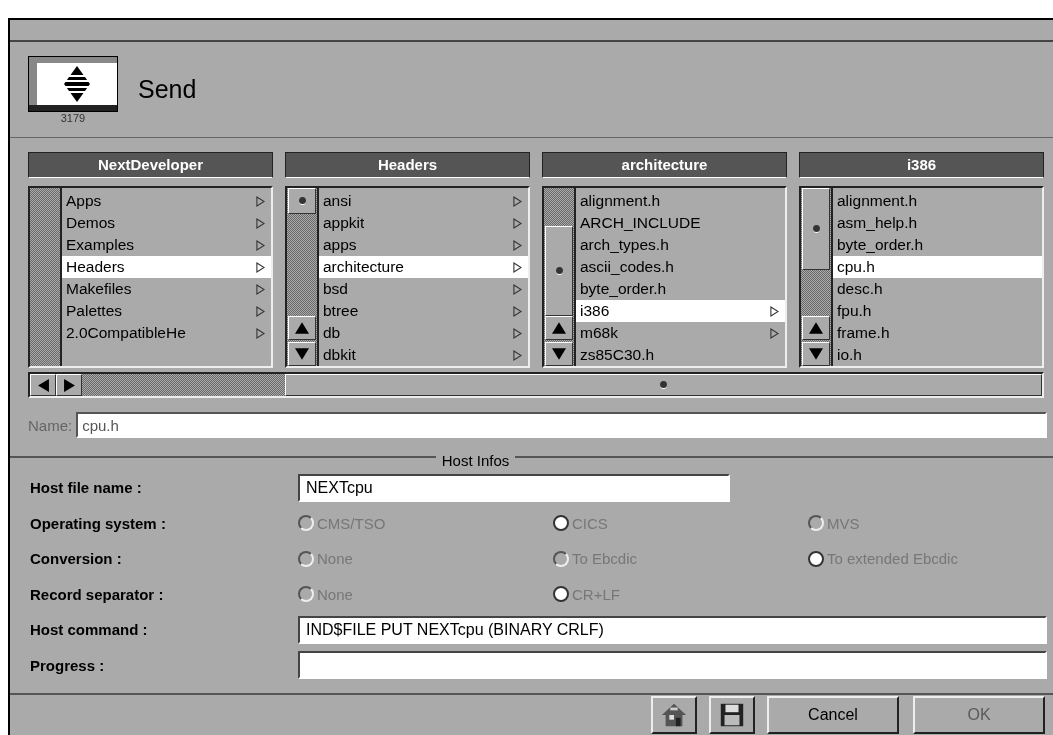 The height and width of the screenshot is (735, 1053). I want to click on field-label: Progress :, so click(67, 665).